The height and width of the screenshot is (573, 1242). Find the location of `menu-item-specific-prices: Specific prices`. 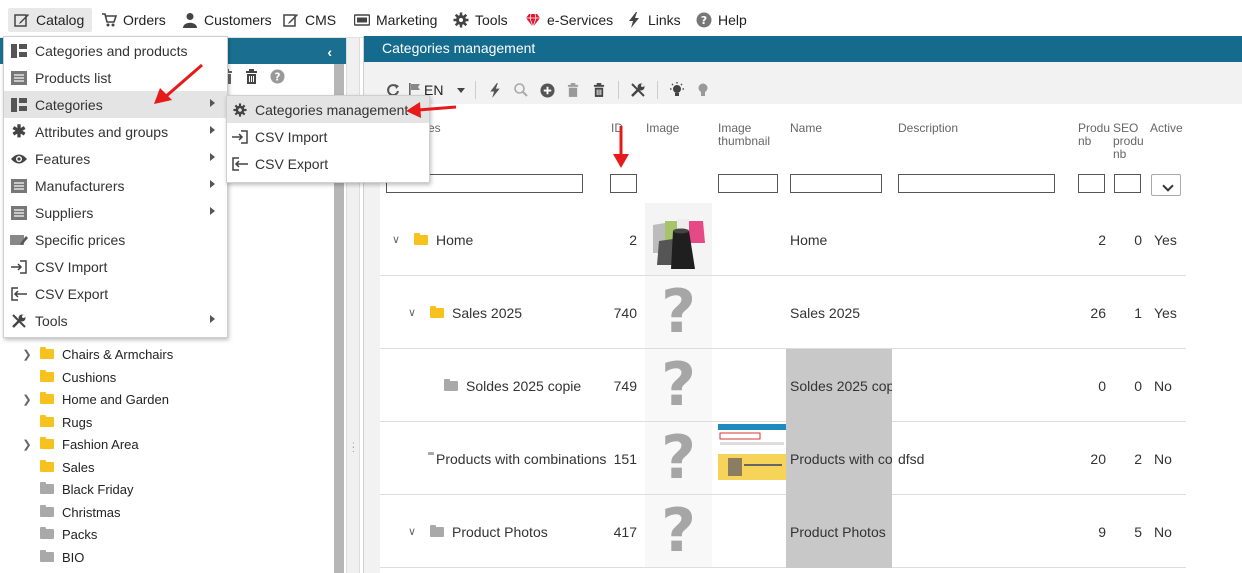

menu-item-specific-prices: Specific prices is located at coordinates (115, 239).